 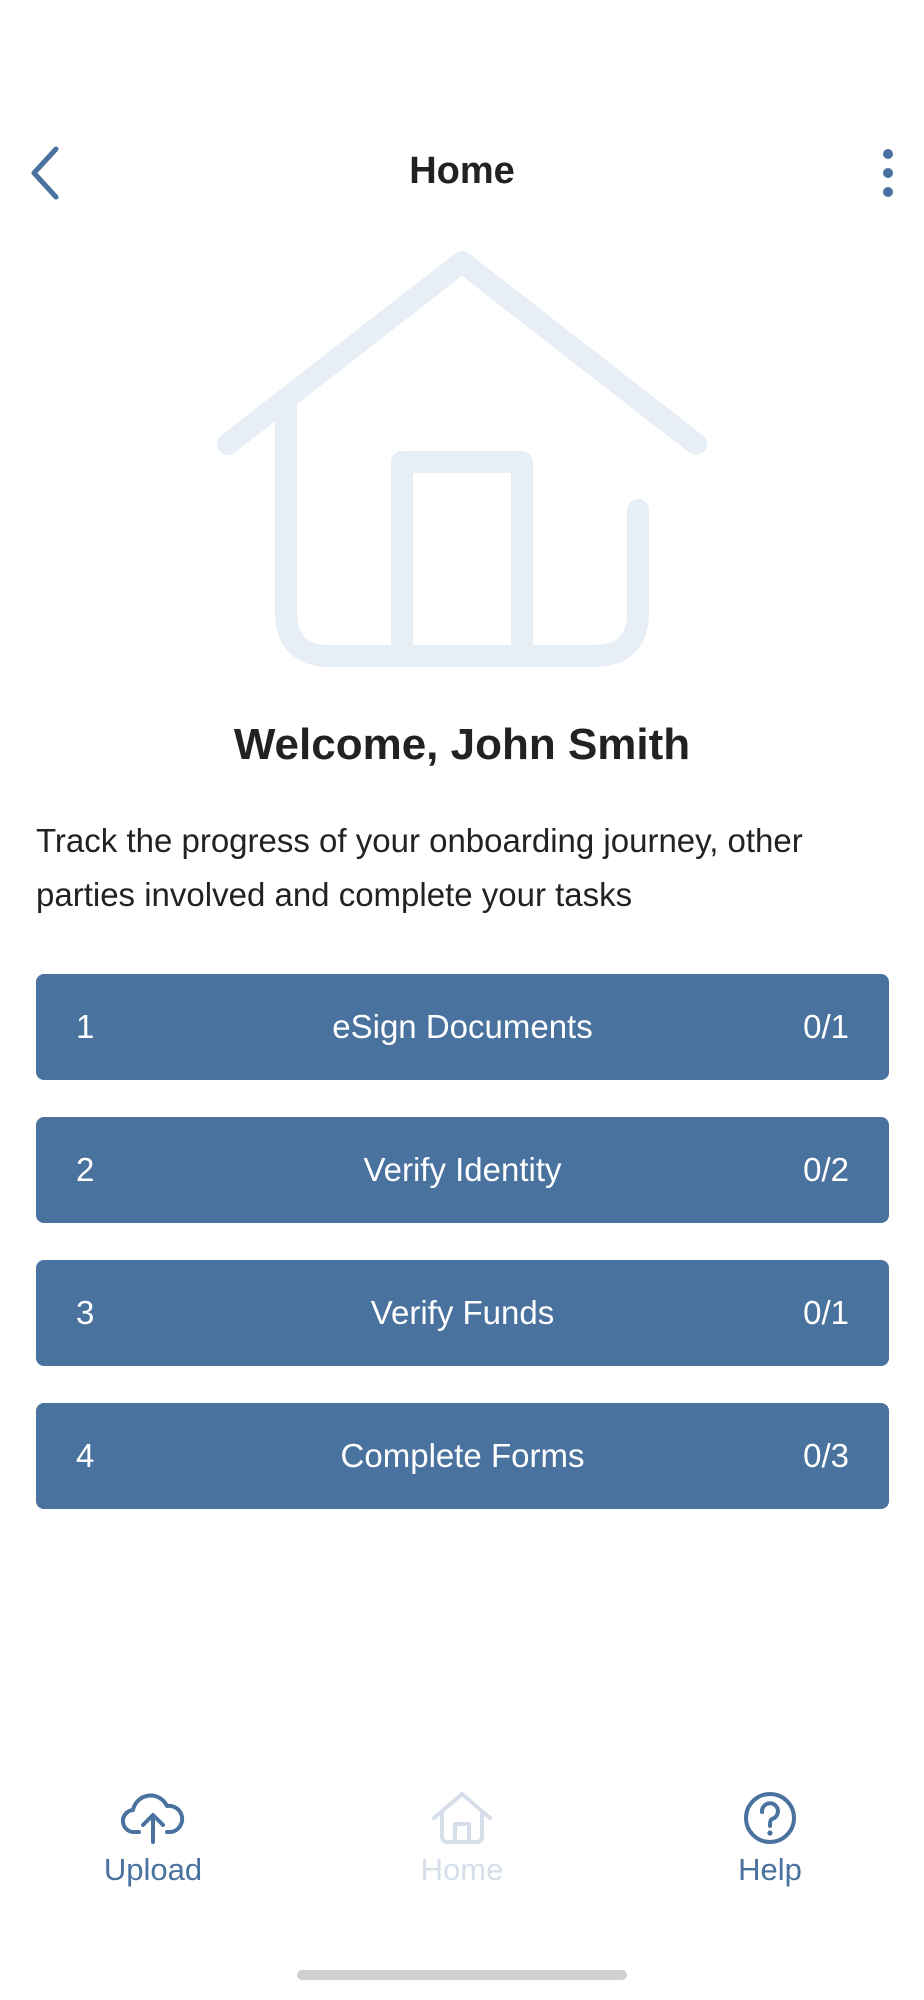 I want to click on task-title: Verify Funds, so click(x=462, y=1312).